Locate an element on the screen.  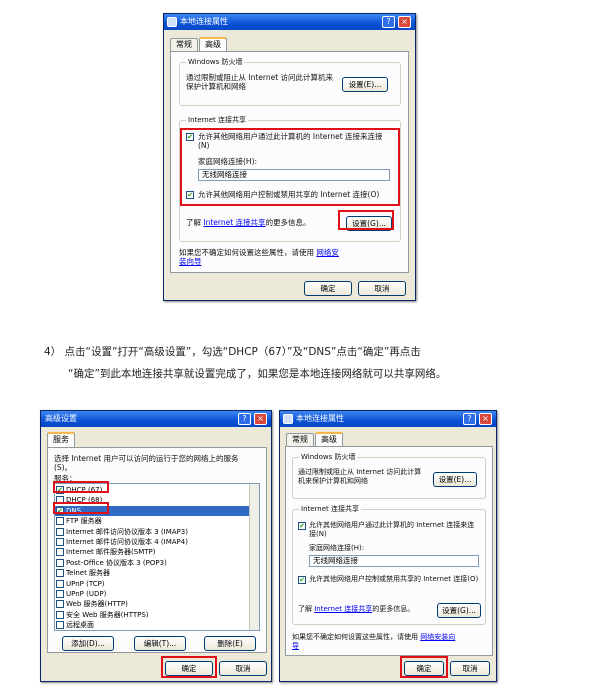
service-list-item: Internet 邮件访问协议版本 3 (IMAP3) is located at coordinates (152, 532).